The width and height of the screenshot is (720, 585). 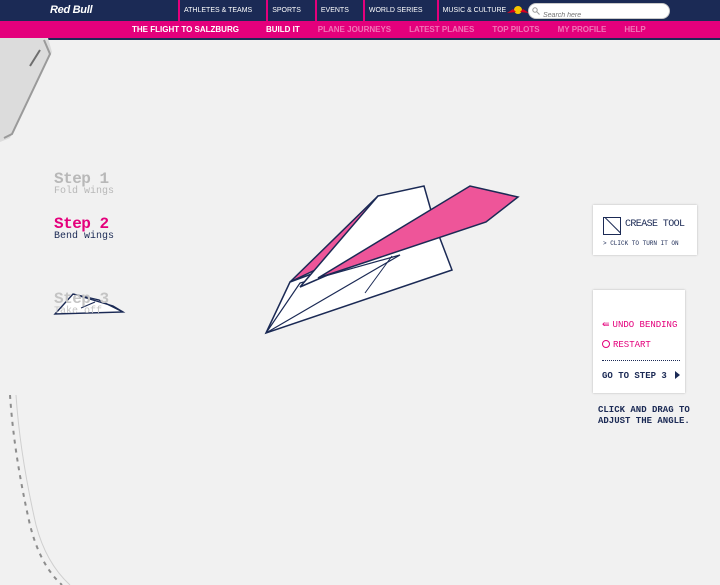 I want to click on restart-button: RESTART, so click(x=626, y=345).